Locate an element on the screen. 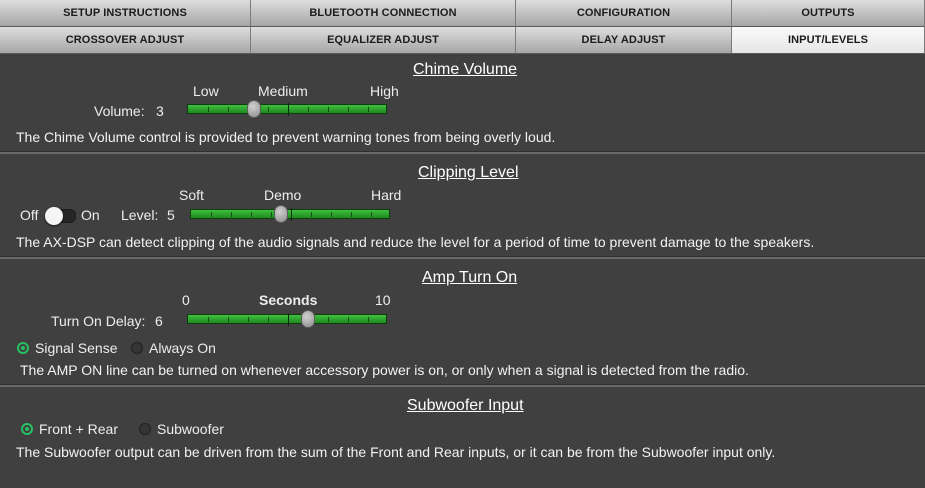  clipping-level-slider-thumb is located at coordinates (281, 214).